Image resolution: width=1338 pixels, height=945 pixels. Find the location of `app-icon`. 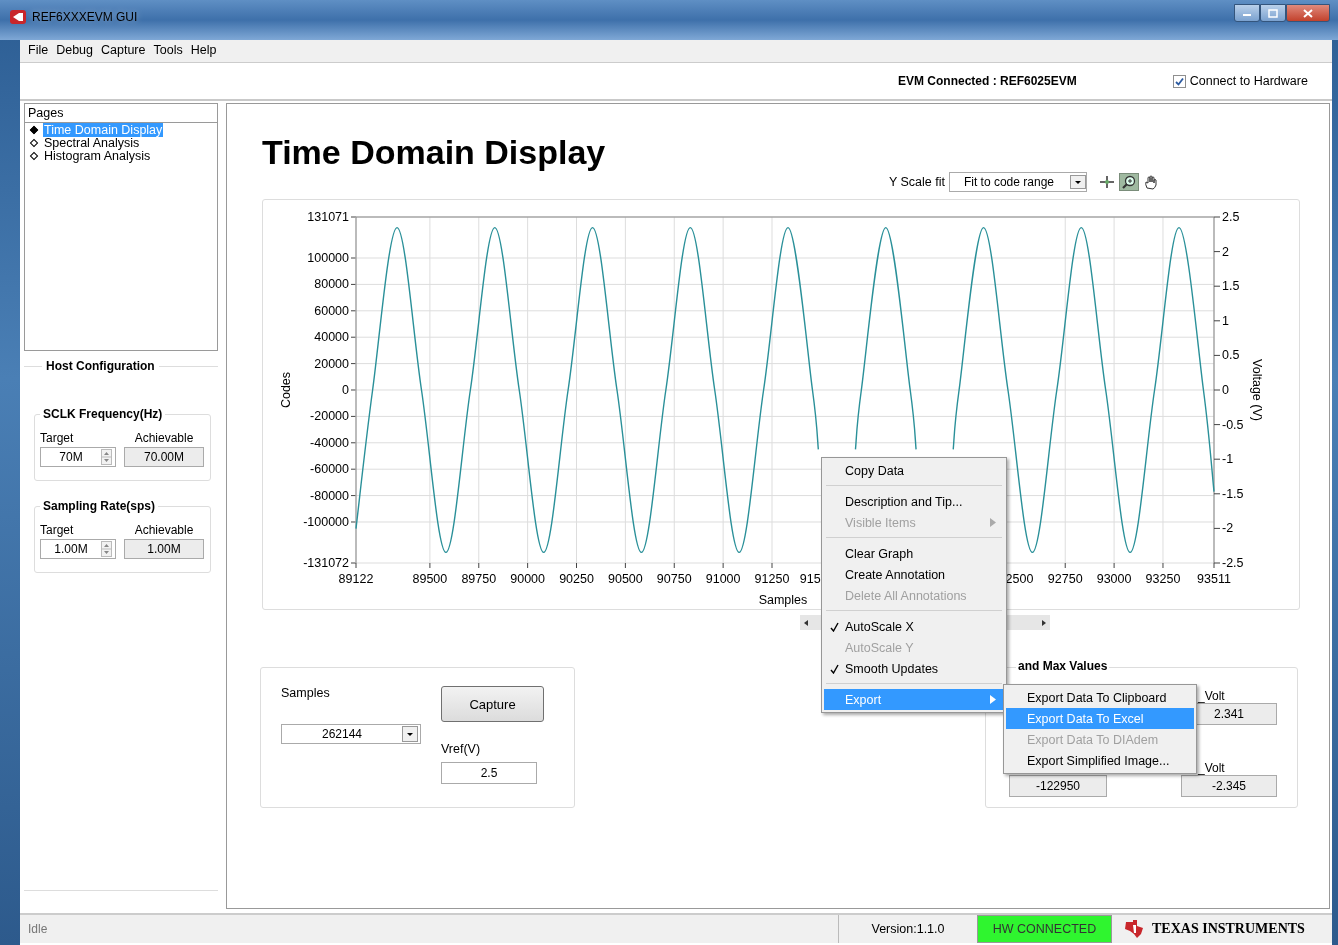

app-icon is located at coordinates (18, 17).